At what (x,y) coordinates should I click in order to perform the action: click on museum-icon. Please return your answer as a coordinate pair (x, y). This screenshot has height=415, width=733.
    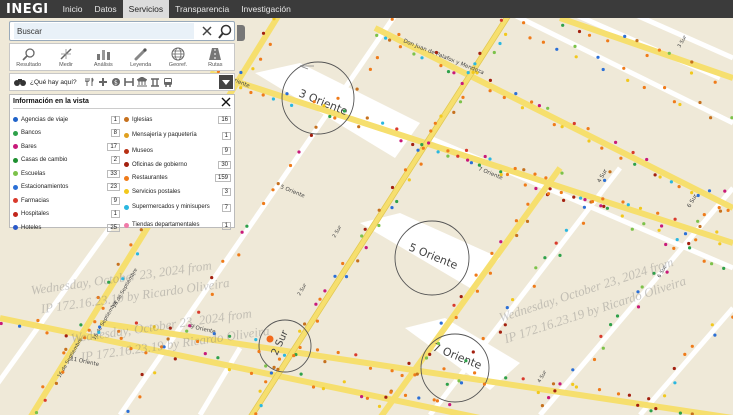
    Looking at the image, I should click on (141, 82).